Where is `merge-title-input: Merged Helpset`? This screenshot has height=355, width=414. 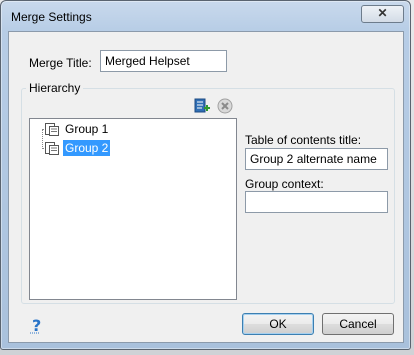 merge-title-input: Merged Helpset is located at coordinates (163, 61).